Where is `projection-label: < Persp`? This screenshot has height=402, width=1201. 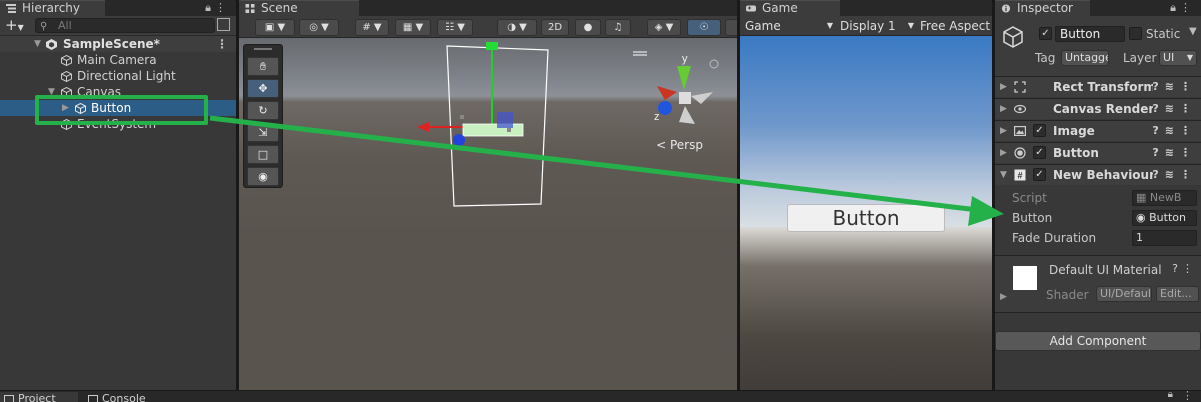 projection-label: < Persp is located at coordinates (679, 145).